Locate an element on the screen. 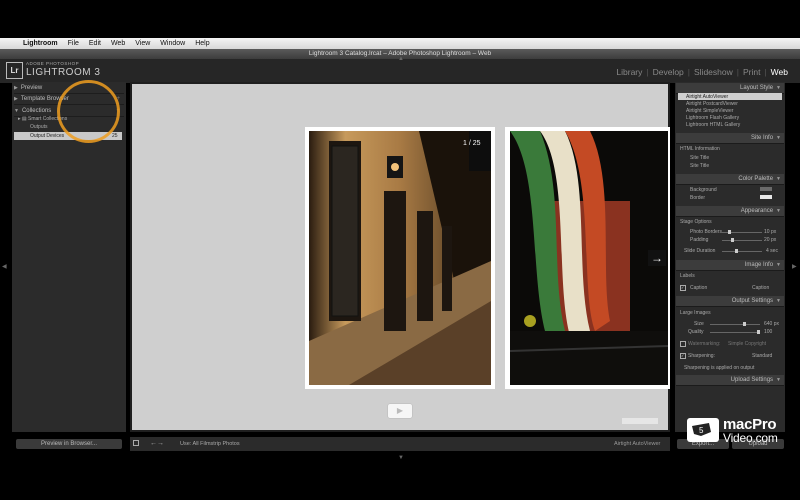 The width and height of the screenshot is (800, 500). menu-view: View is located at coordinates (142, 43).